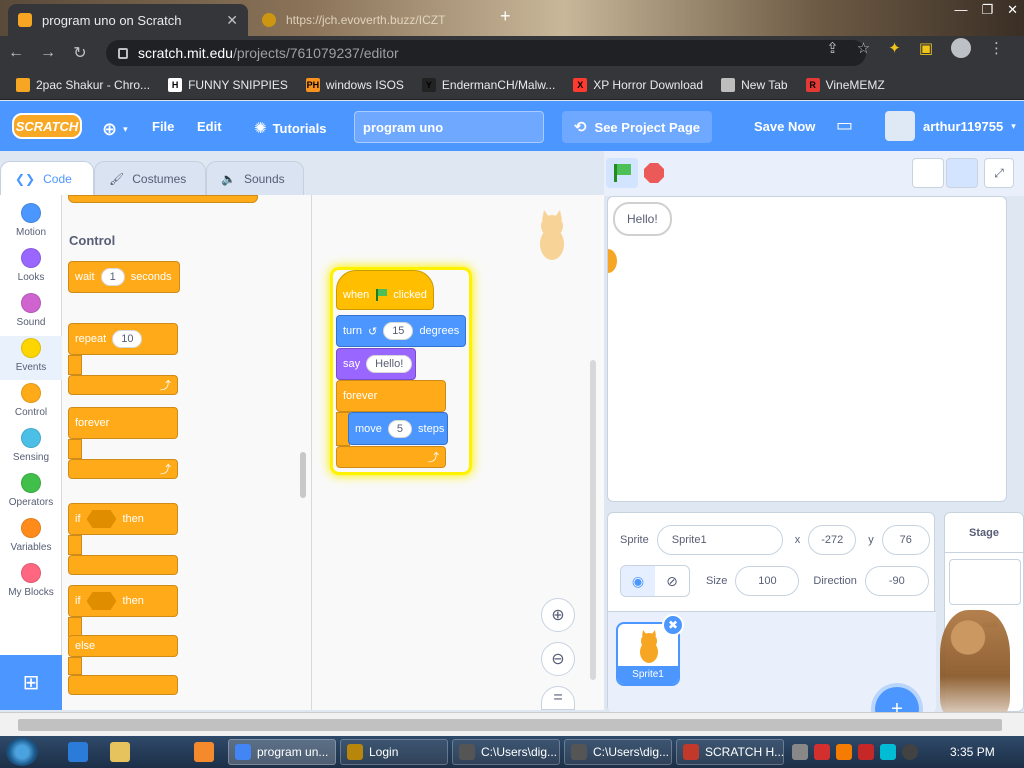  I want to click on profile-avatar-icon, so click(961, 48).